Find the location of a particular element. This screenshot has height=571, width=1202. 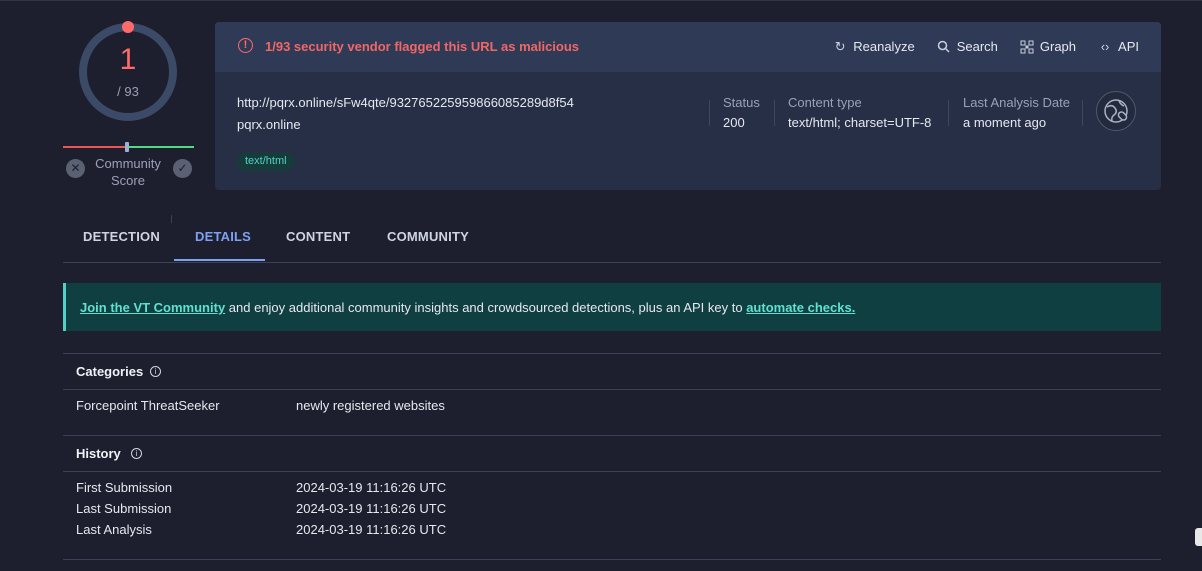

community-score-marker is located at coordinates (127, 147).